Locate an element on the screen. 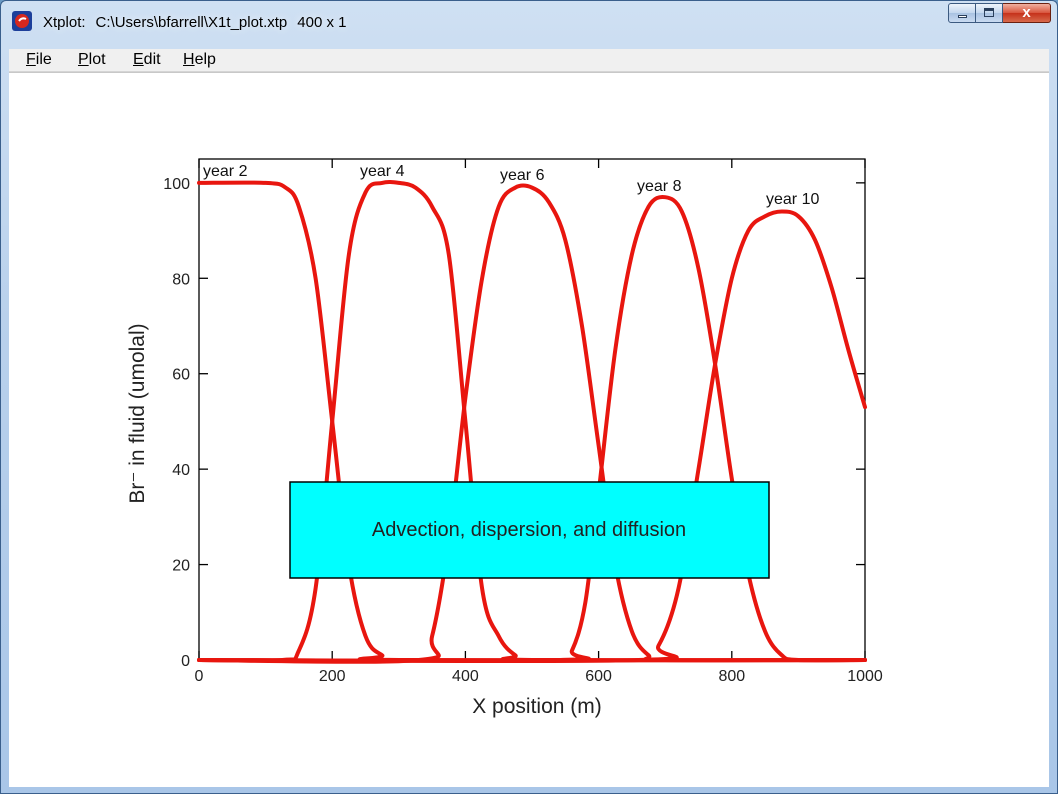 This screenshot has height=794, width=1058. x-tick-label: 400 is located at coordinates (465, 676).